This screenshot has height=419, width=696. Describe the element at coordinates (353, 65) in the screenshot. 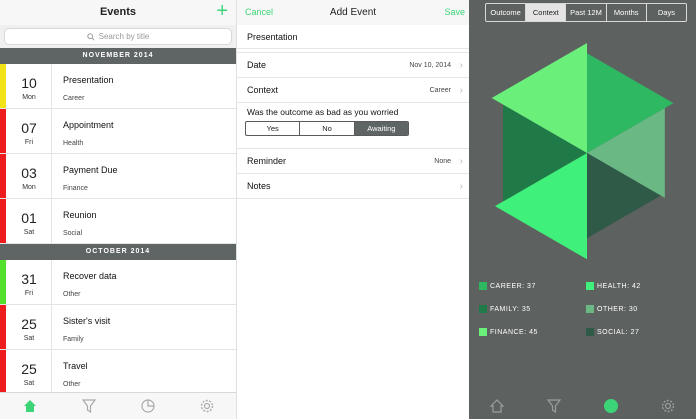

I see `date-row: Date Nov 10, 2014 ›` at that location.